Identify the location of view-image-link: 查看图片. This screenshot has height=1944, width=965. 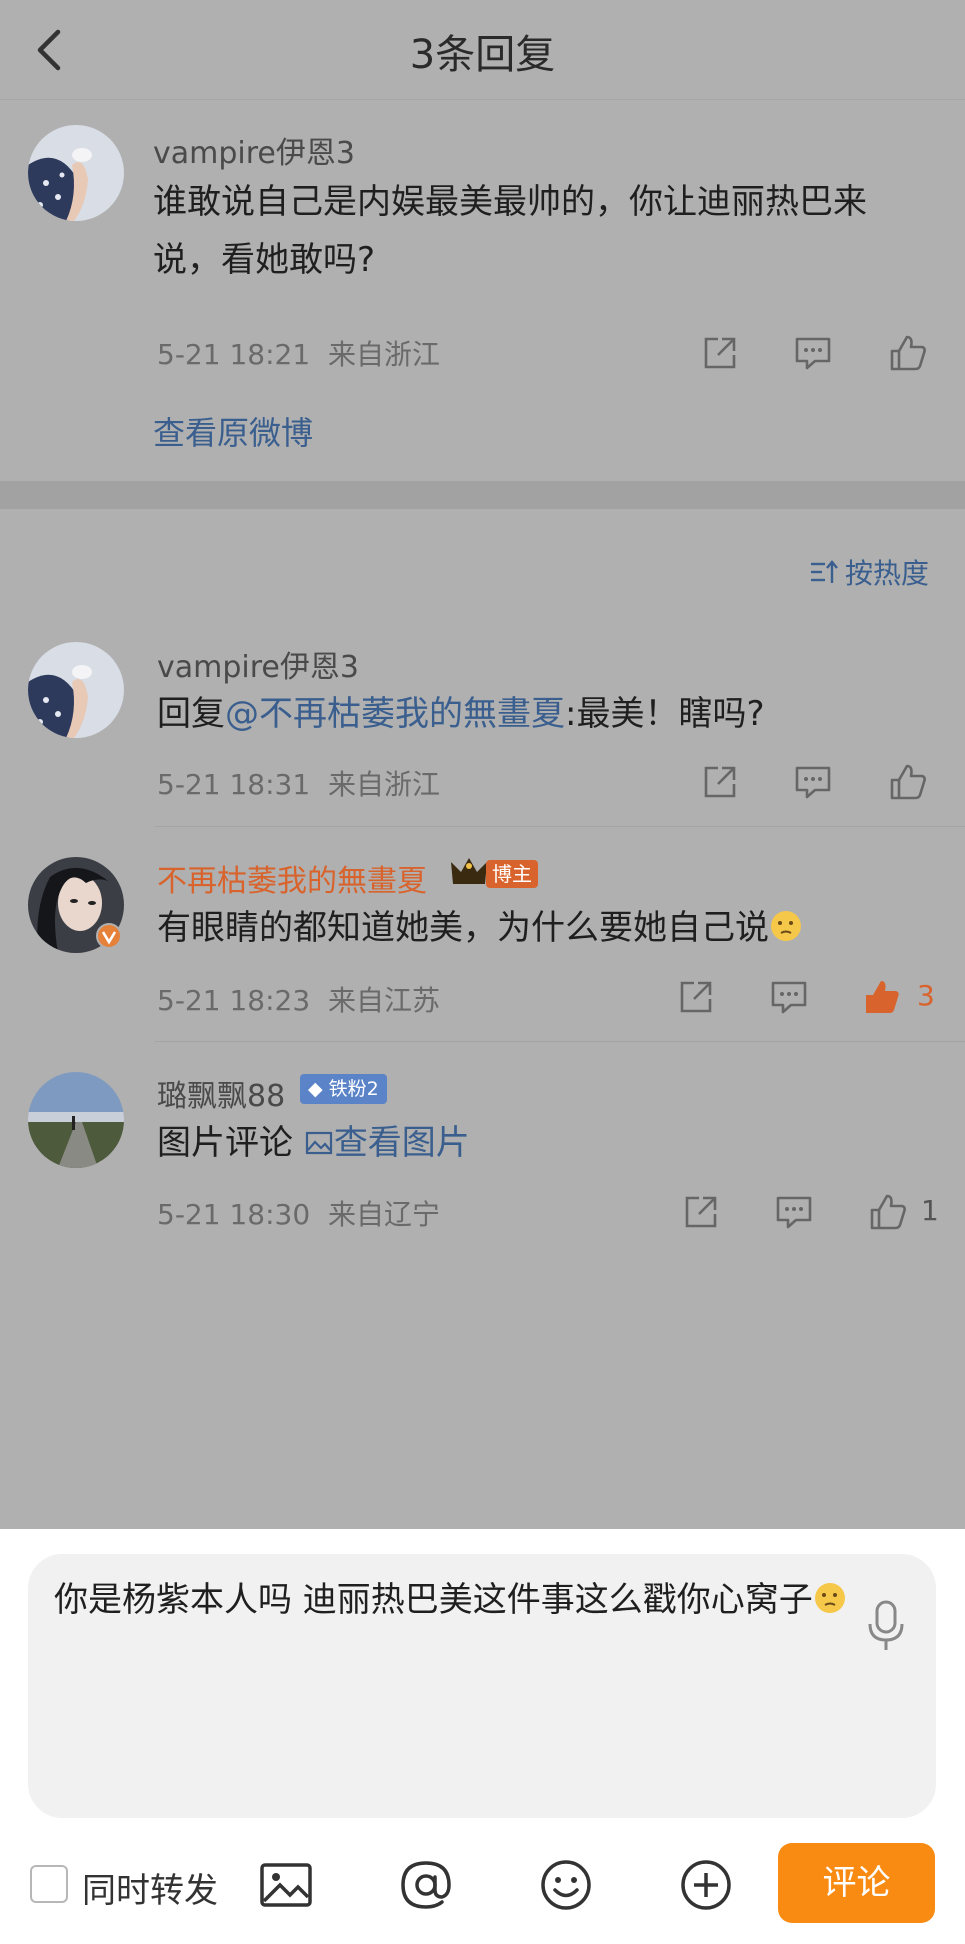
(387, 1143).